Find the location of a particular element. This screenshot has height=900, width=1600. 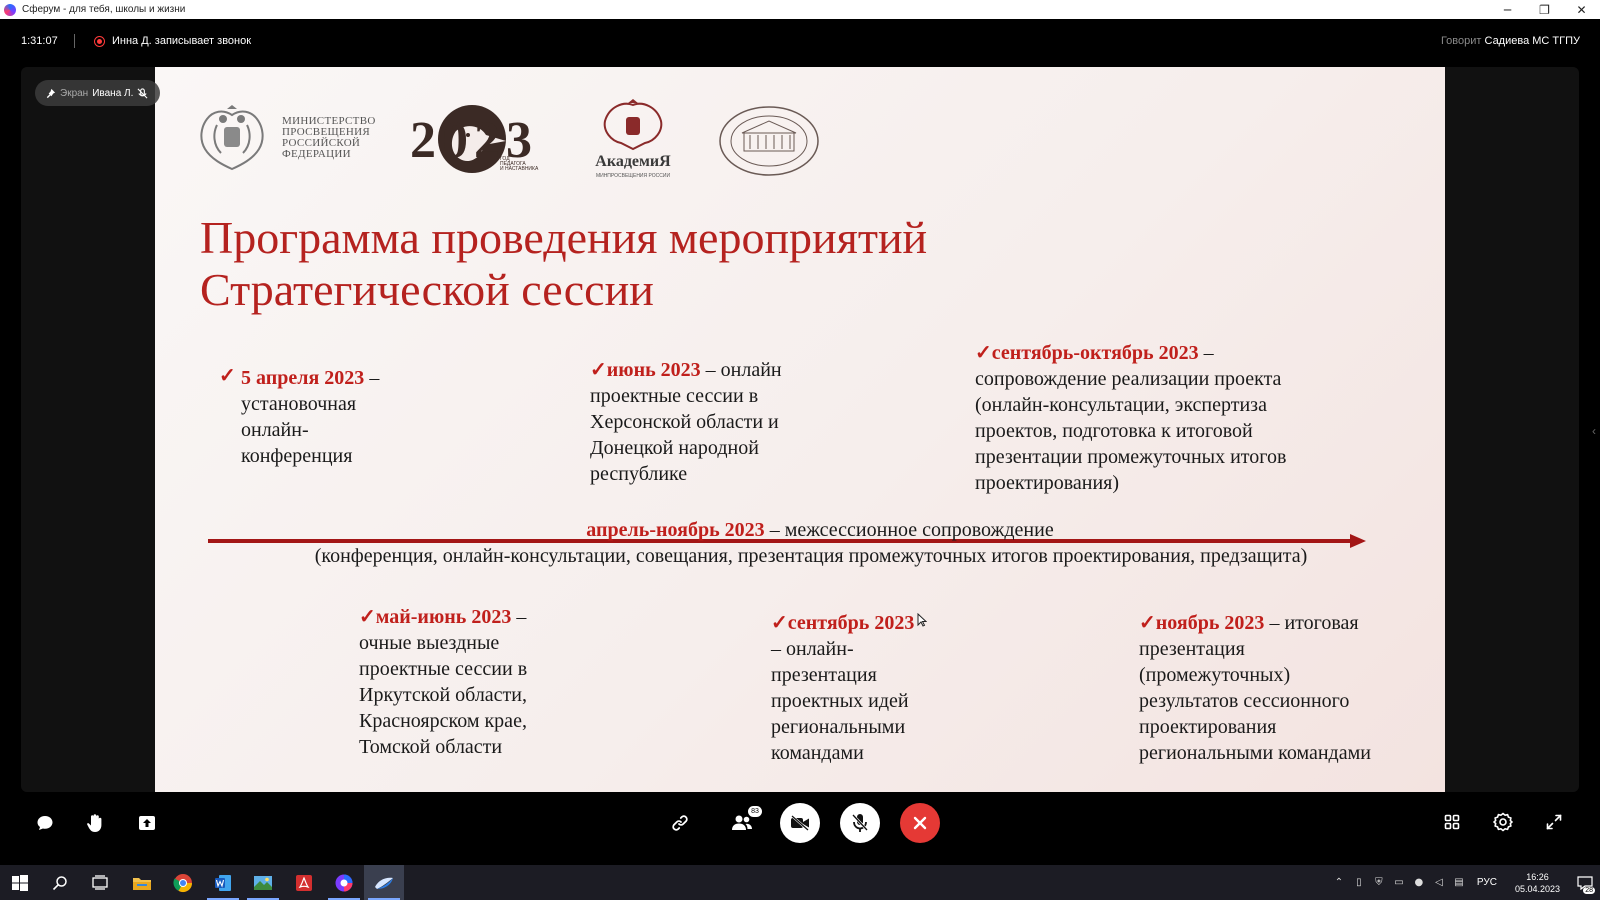

mic-off-icon is located at coordinates (860, 823).